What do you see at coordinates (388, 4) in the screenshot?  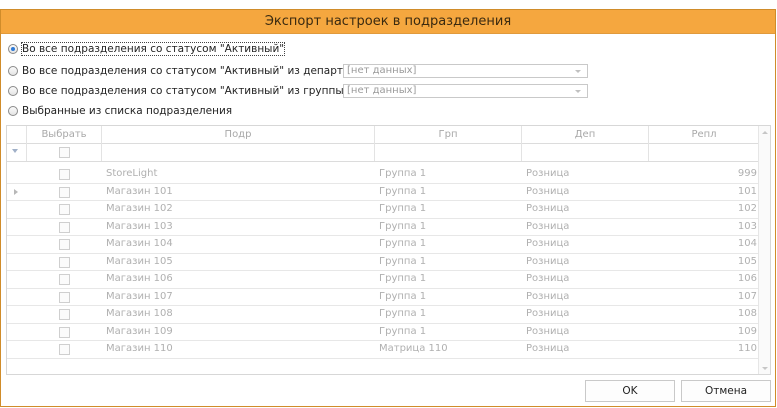 I see `top-strip` at bounding box center [388, 4].